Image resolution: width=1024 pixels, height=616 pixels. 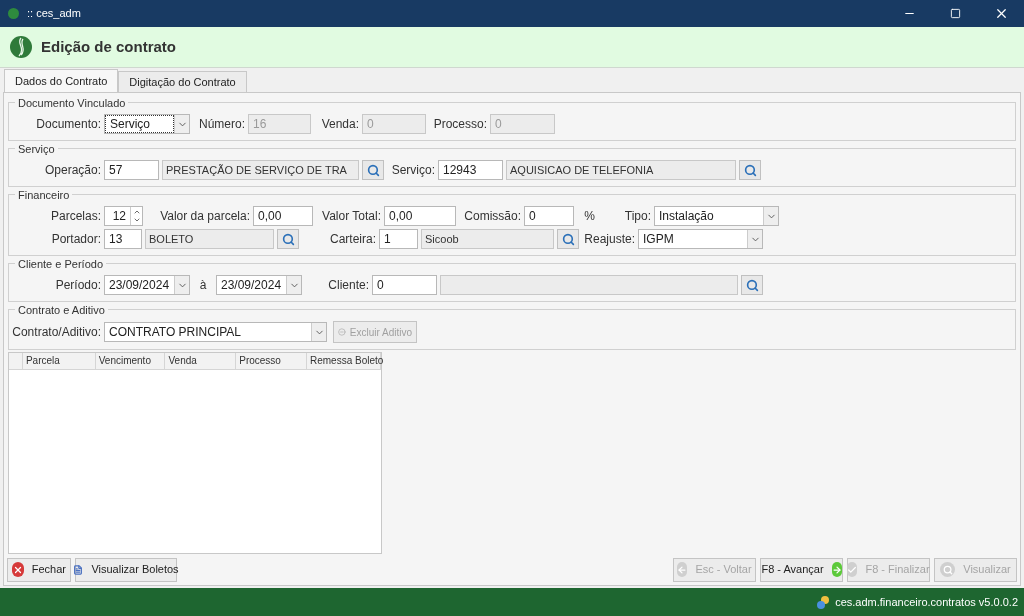 What do you see at coordinates (682, 569) in the screenshot?
I see `arrow-left-icon` at bounding box center [682, 569].